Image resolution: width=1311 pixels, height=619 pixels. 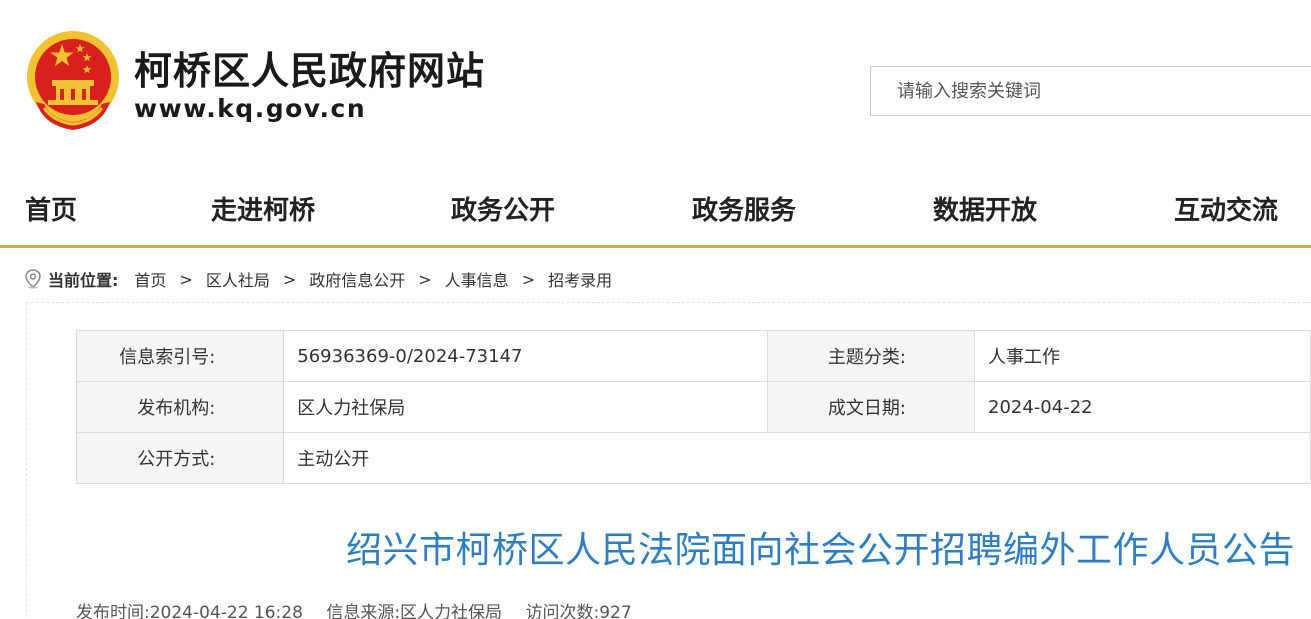 What do you see at coordinates (310, 71) in the screenshot?
I see `site-title: 柯桥区人民政府网站` at bounding box center [310, 71].